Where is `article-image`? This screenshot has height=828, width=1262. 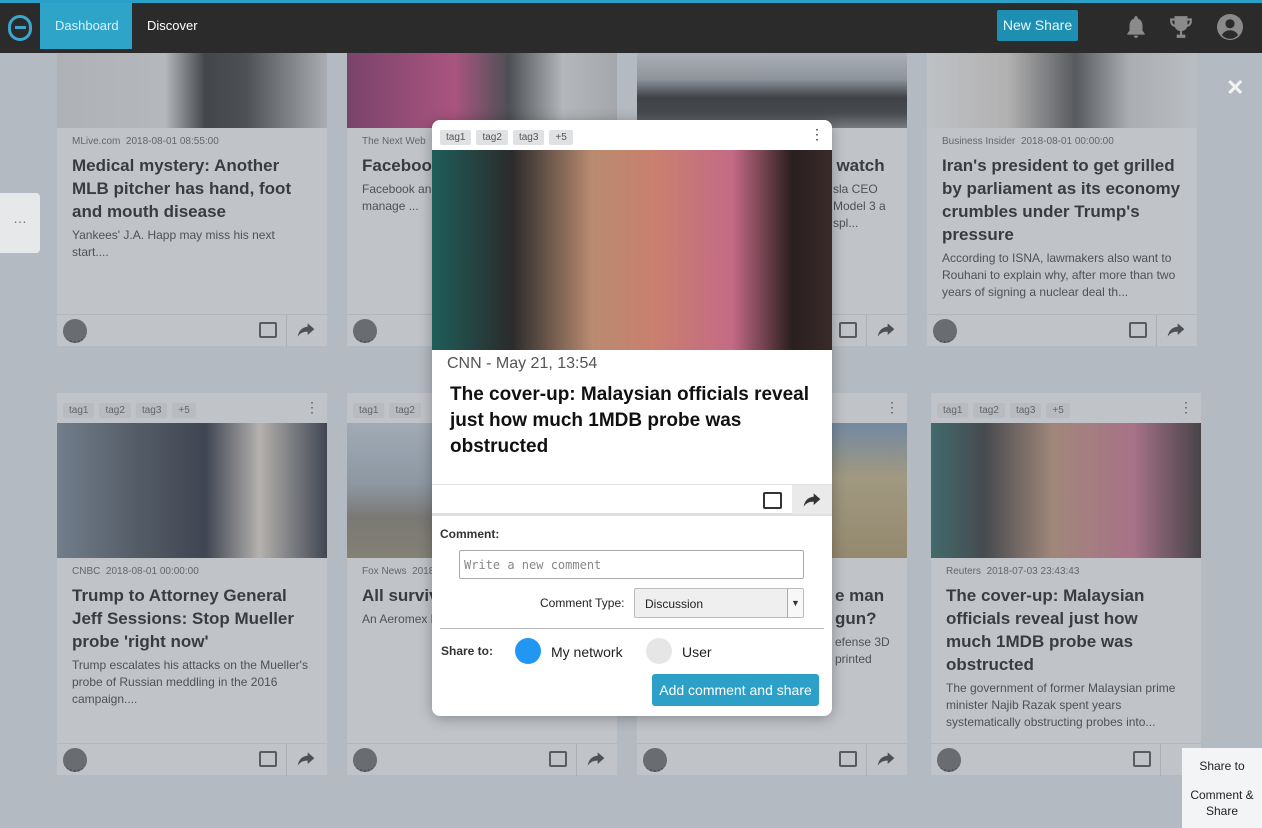
article-image is located at coordinates (632, 250).